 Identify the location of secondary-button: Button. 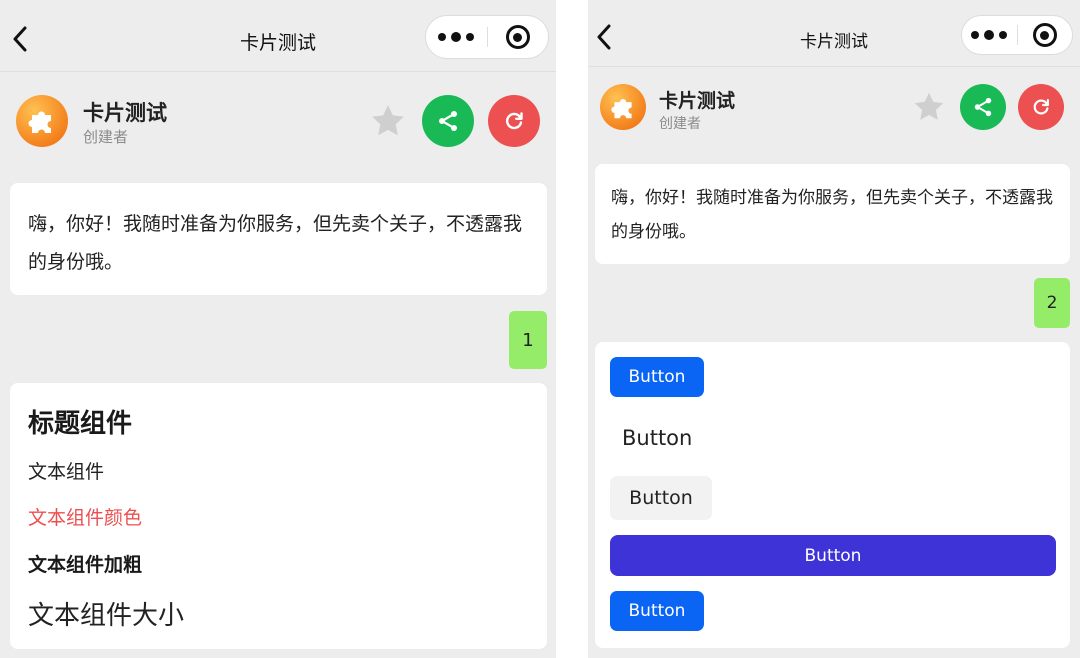
(661, 498).